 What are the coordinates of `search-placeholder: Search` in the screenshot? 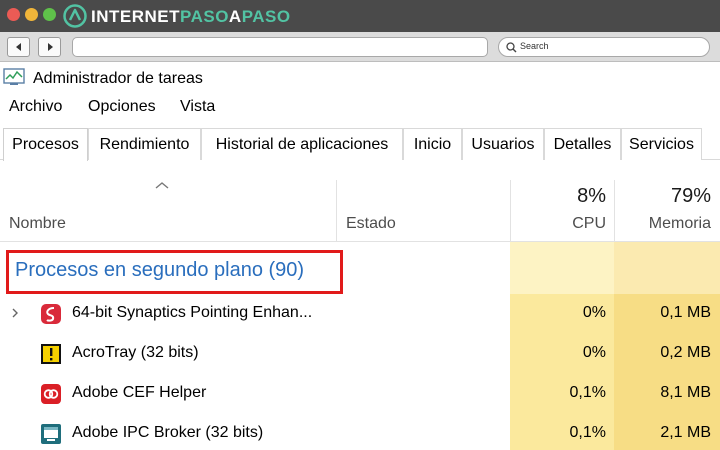 It's located at (534, 46).